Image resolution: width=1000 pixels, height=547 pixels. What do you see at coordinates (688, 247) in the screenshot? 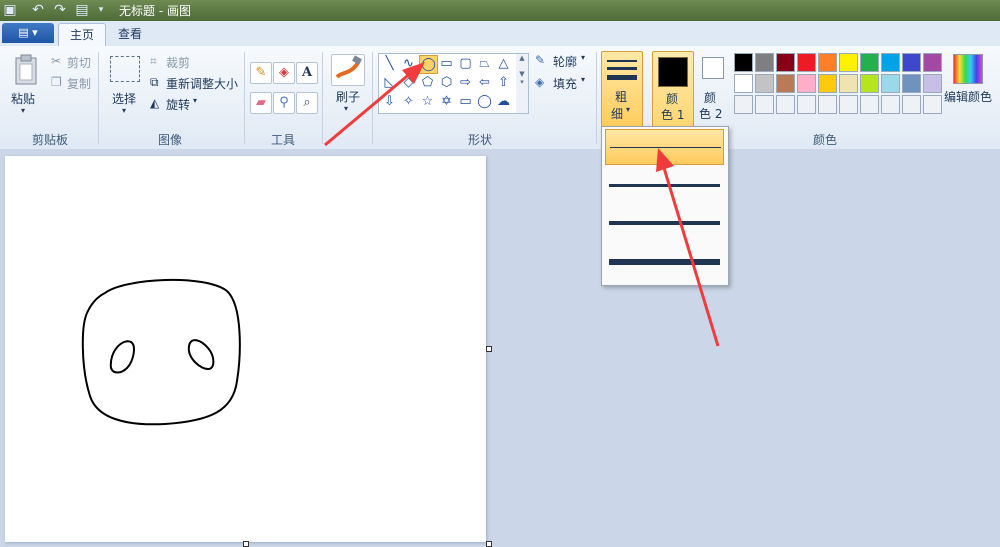
I see `arrow-to-size-option` at bounding box center [688, 247].